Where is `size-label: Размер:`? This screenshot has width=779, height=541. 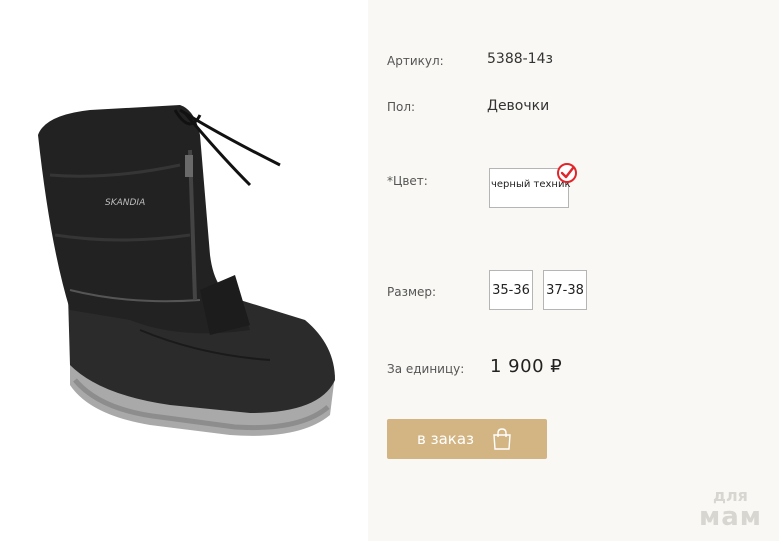 size-label: Размер: is located at coordinates (412, 292).